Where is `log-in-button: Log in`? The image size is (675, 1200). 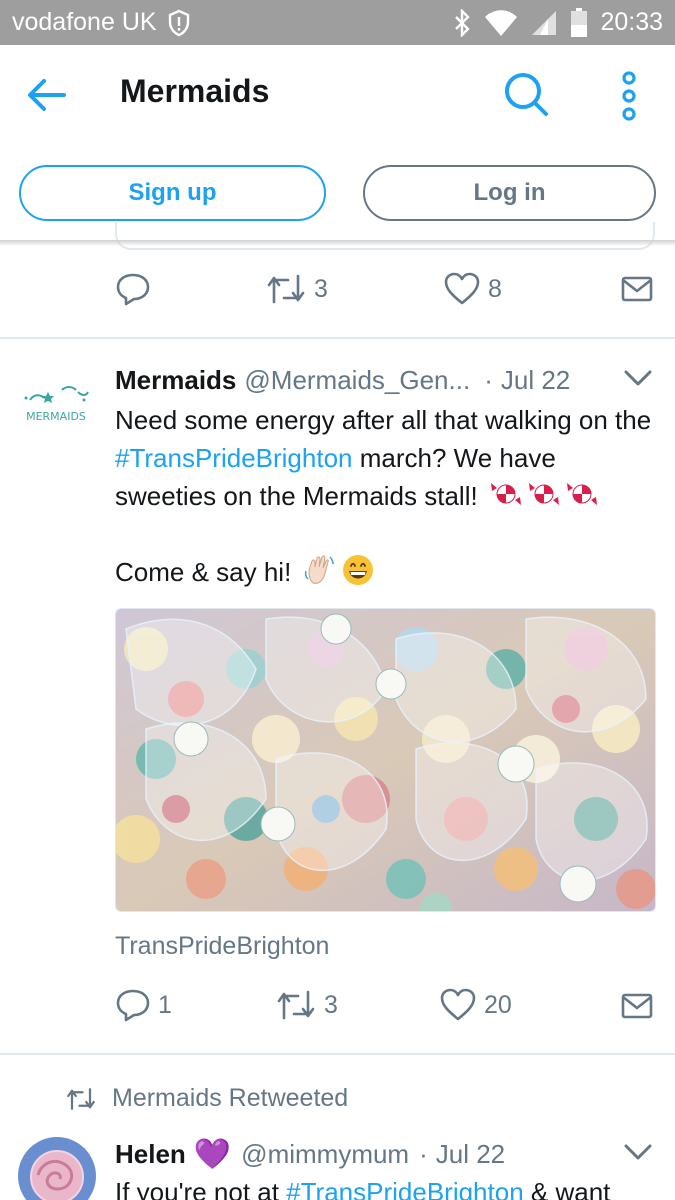
log-in-button: Log in is located at coordinates (509, 193).